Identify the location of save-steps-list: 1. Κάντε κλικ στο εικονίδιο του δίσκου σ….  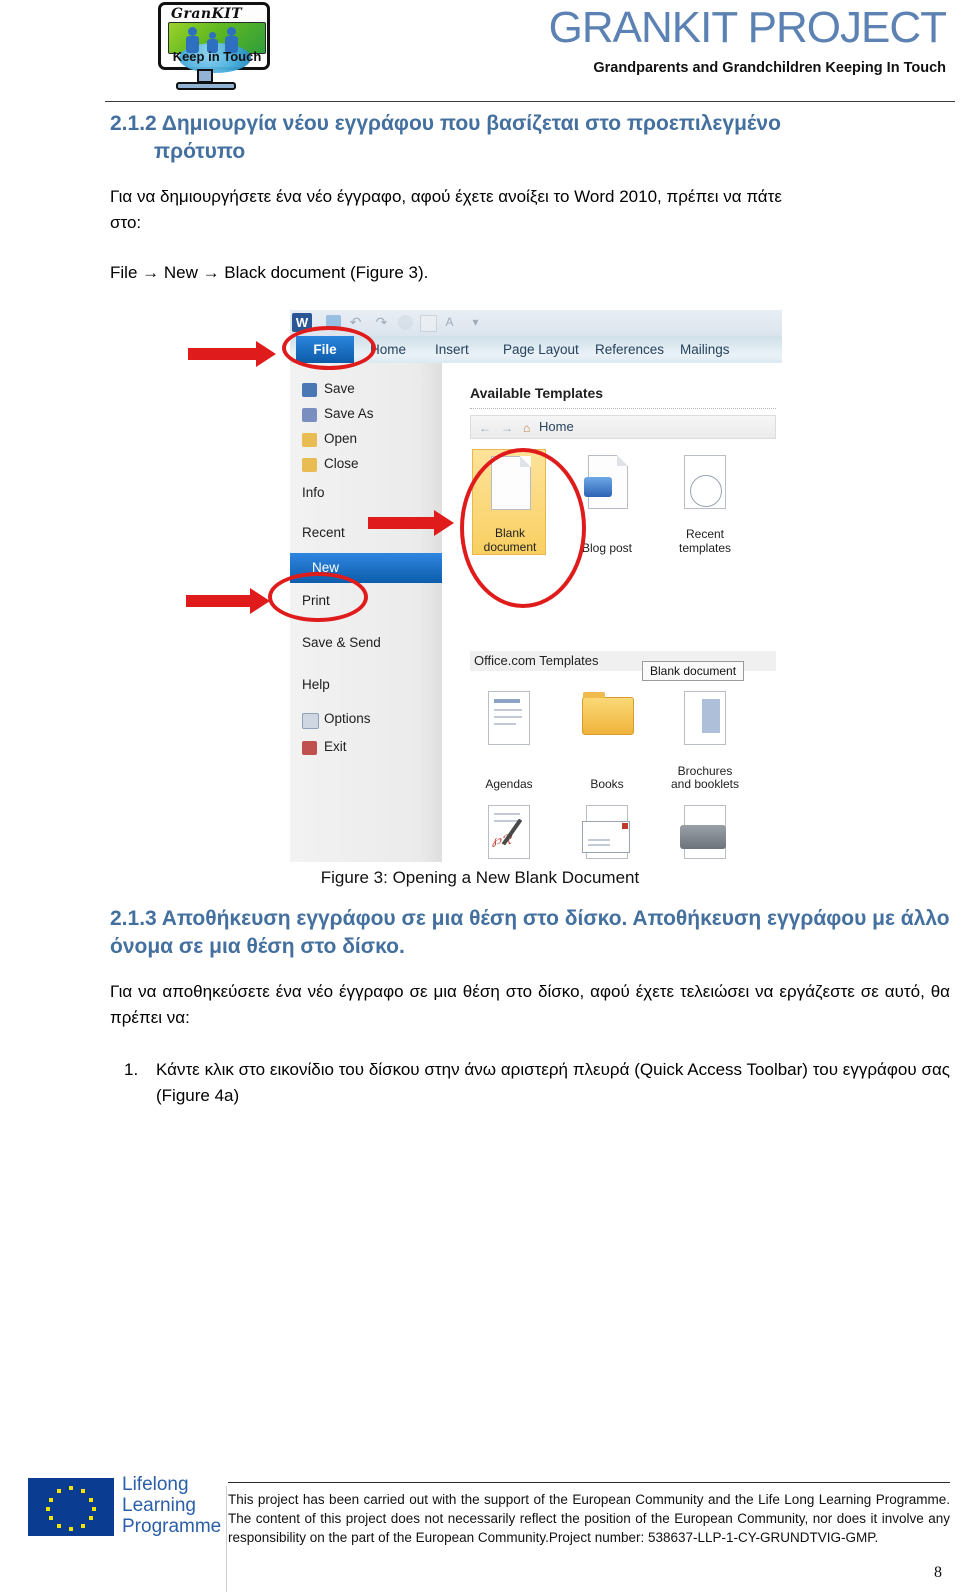
(530, 1083).